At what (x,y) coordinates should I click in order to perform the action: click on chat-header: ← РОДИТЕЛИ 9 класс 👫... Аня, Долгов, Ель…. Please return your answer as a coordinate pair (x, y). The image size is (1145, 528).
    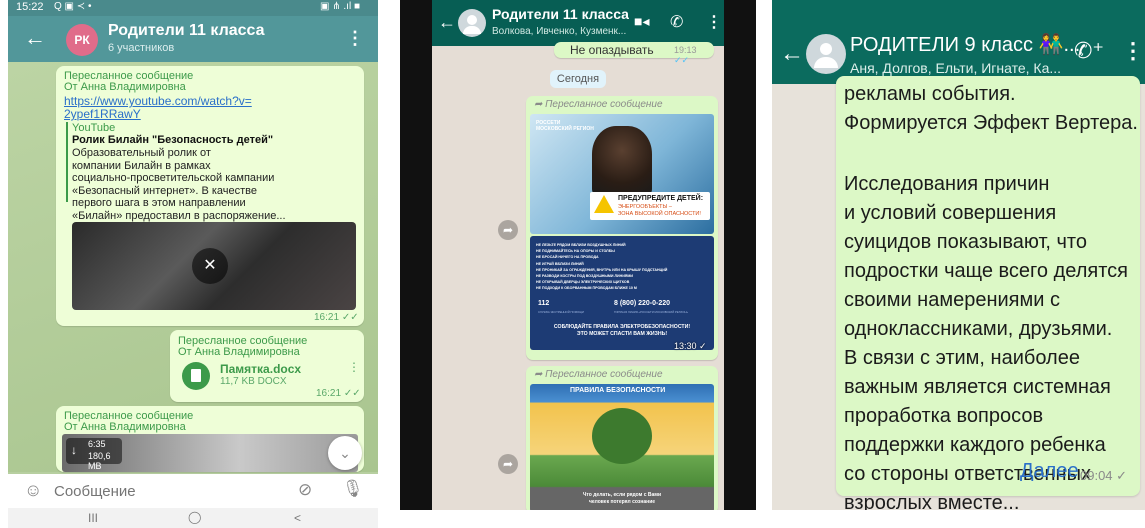
    Looking at the image, I should click on (958, 42).